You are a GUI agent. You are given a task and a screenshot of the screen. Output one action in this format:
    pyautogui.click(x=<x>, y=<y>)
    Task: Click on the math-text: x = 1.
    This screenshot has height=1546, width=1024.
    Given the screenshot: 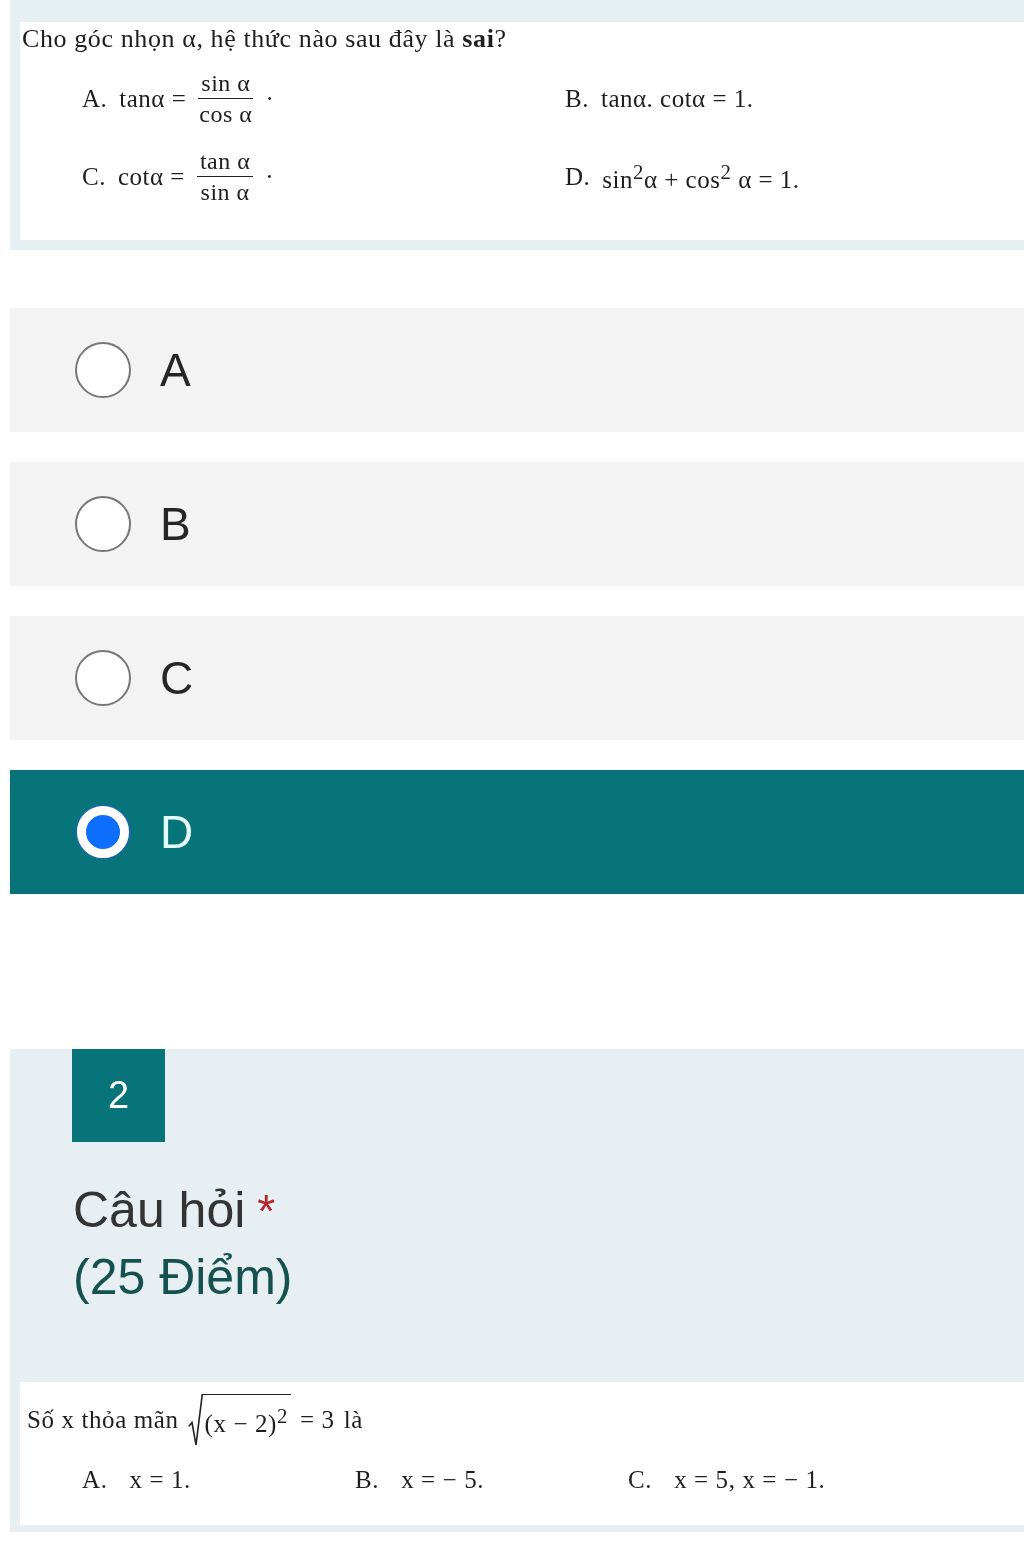 What is the action you would take?
    pyautogui.click(x=160, y=1480)
    